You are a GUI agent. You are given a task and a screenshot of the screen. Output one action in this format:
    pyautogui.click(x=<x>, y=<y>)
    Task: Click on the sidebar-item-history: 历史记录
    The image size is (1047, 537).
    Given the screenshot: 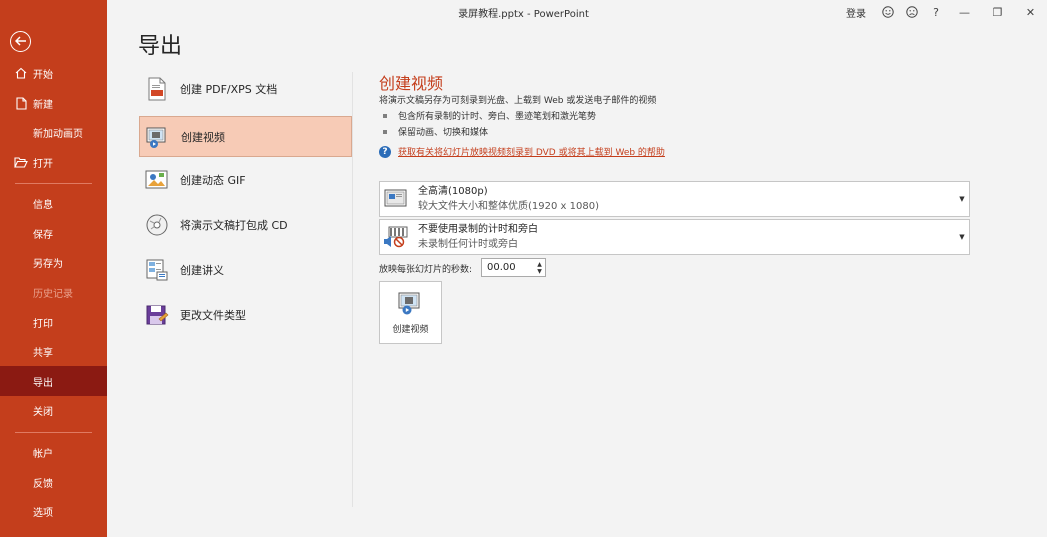 What is the action you would take?
    pyautogui.click(x=53, y=294)
    